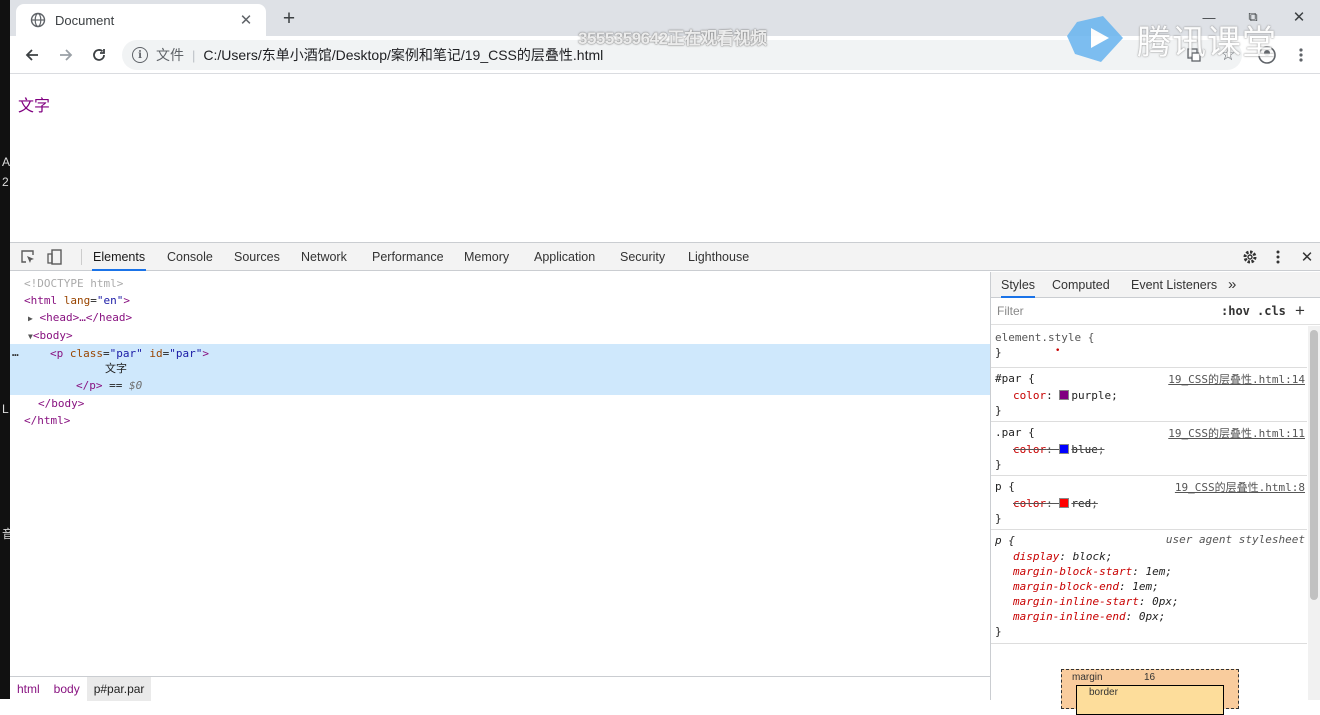 This screenshot has width=1320, height=715. What do you see at coordinates (47, 420) in the screenshot?
I see `html-close-node: </html>` at bounding box center [47, 420].